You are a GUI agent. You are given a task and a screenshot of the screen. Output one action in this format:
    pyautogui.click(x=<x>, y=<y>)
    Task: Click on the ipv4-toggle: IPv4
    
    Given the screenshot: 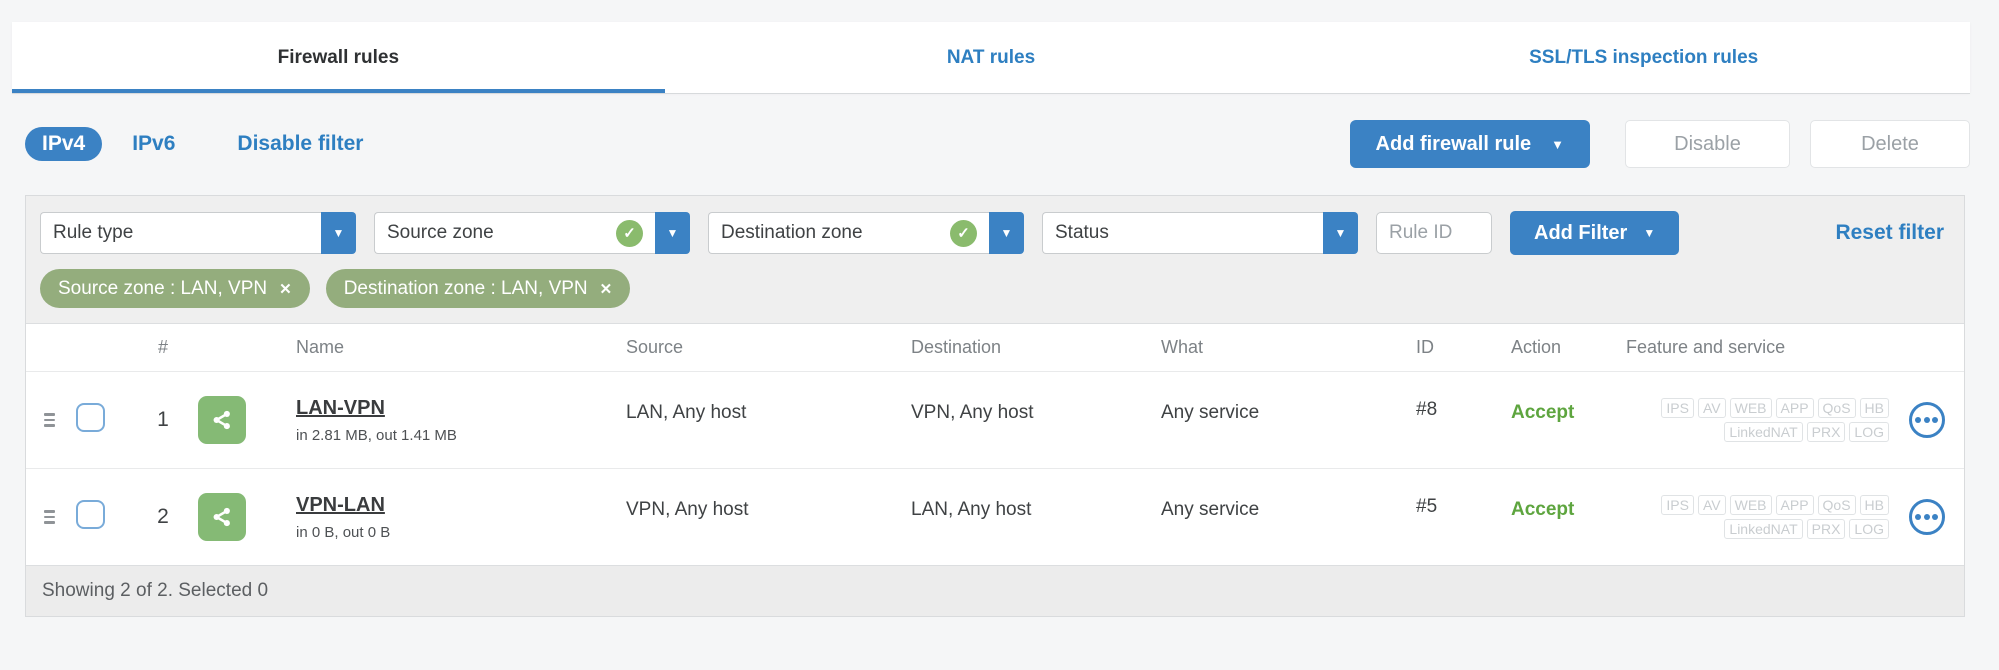 What is the action you would take?
    pyautogui.click(x=64, y=144)
    